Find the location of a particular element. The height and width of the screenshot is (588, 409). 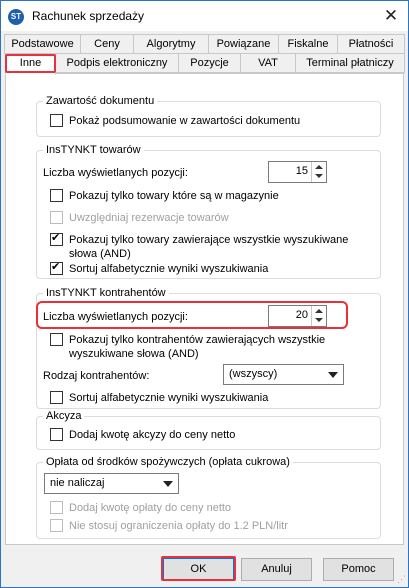

group-title: InsTYNKT towarów is located at coordinates (93, 150).